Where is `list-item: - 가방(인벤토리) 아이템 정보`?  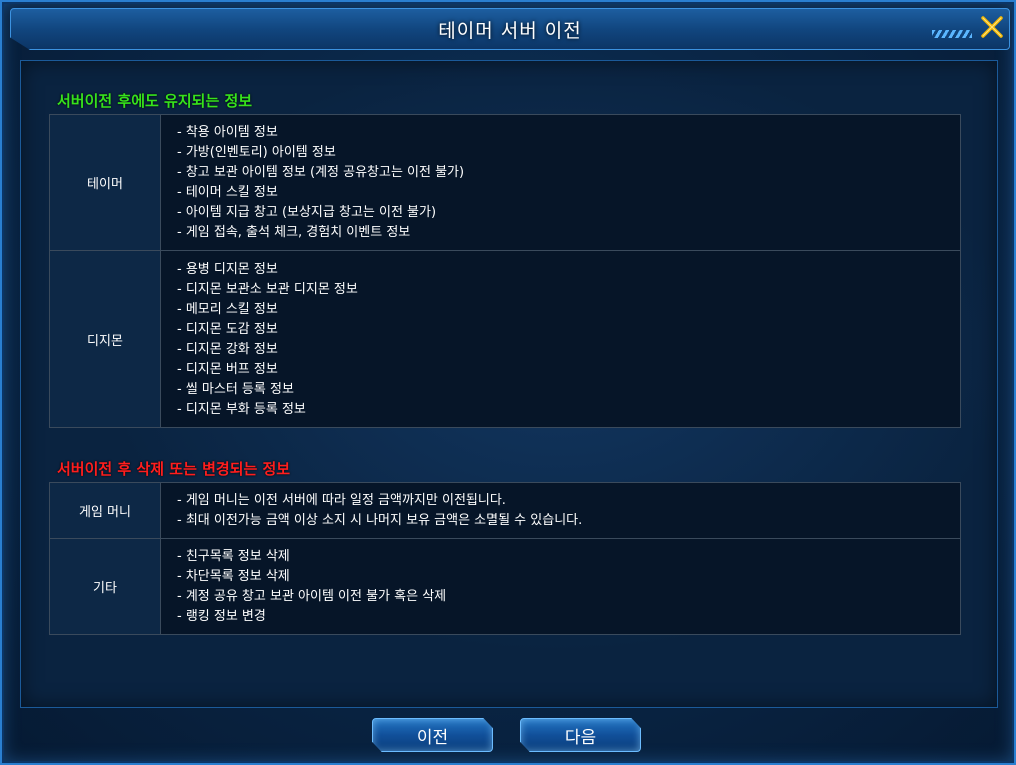
list-item: - 가방(인벤토리) 아이템 정보 is located at coordinates (256, 152).